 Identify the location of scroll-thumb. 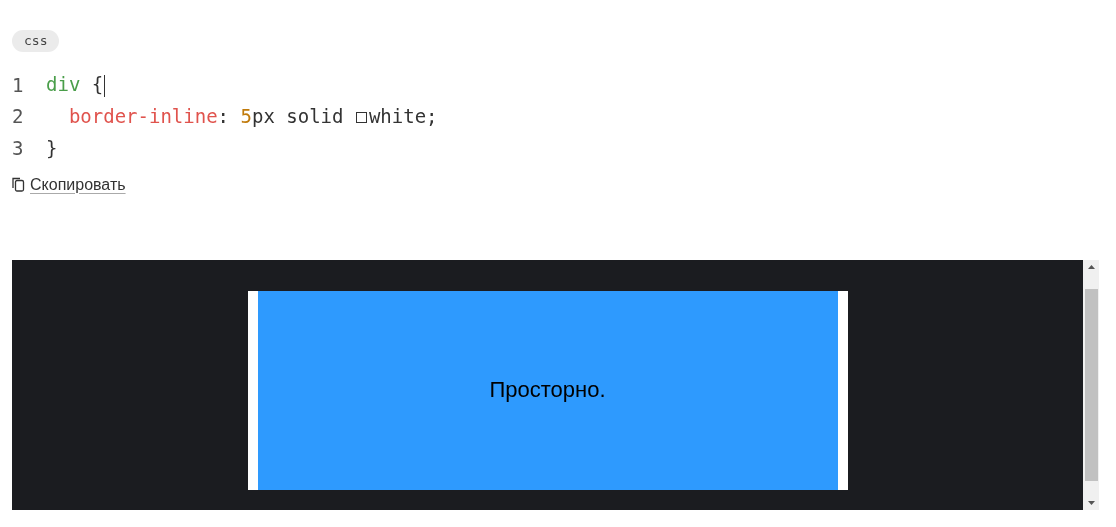
(1091, 384).